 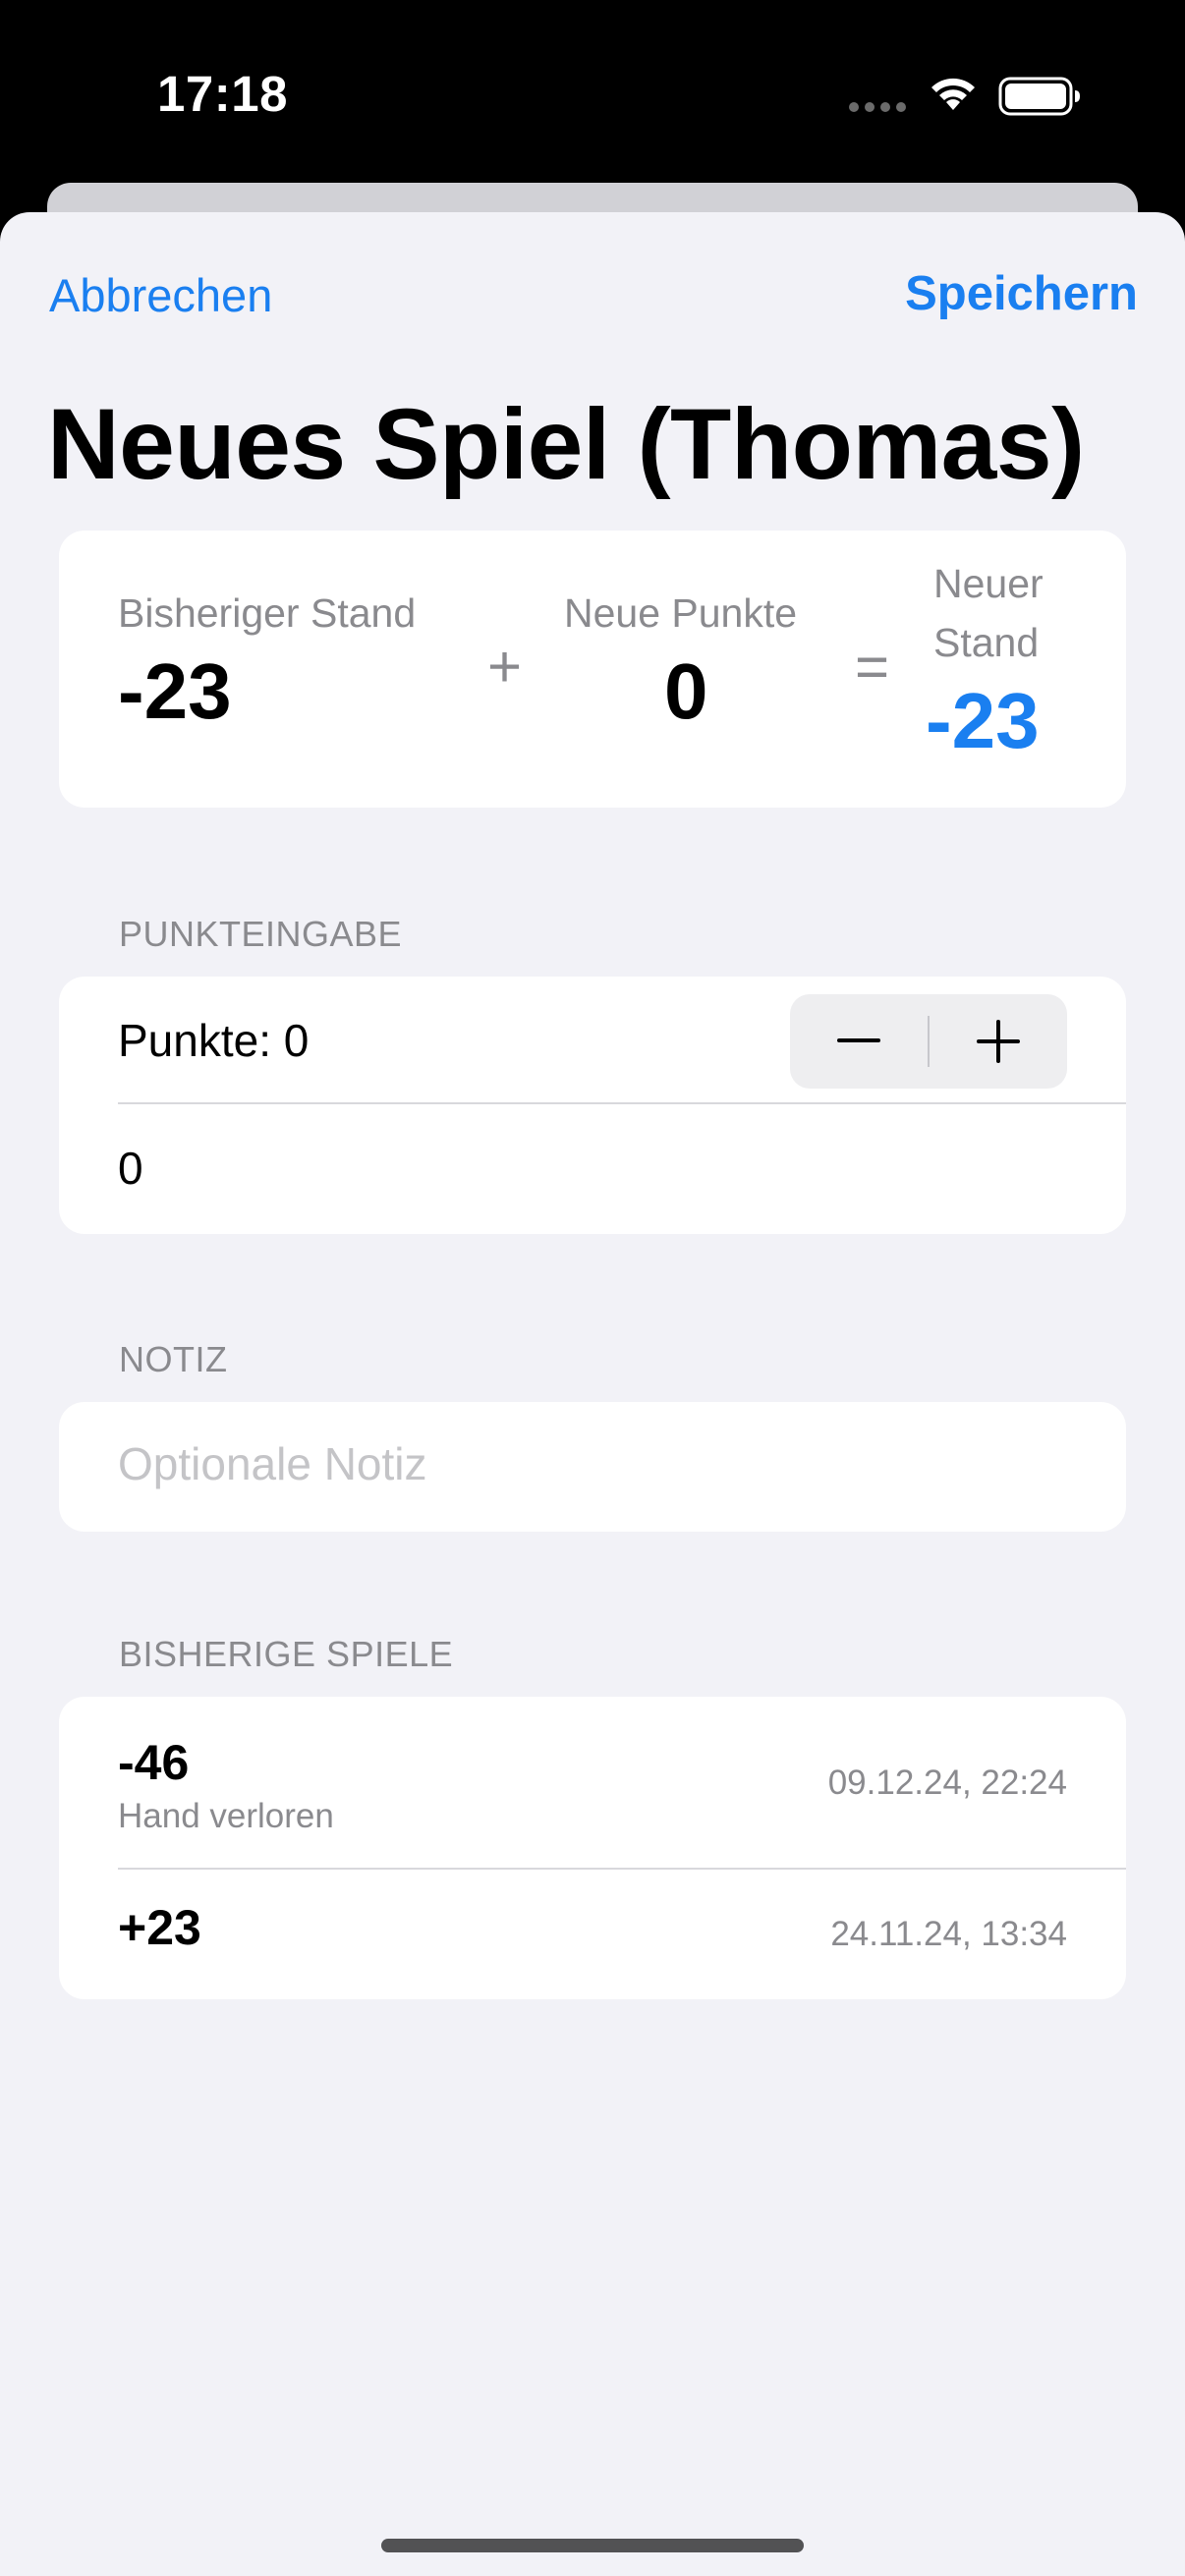 What do you see at coordinates (592, 1105) in the screenshot?
I see `points-card: Punkte: 0` at bounding box center [592, 1105].